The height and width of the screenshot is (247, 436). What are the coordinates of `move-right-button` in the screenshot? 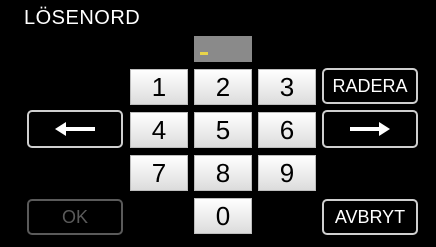 It's located at (370, 129).